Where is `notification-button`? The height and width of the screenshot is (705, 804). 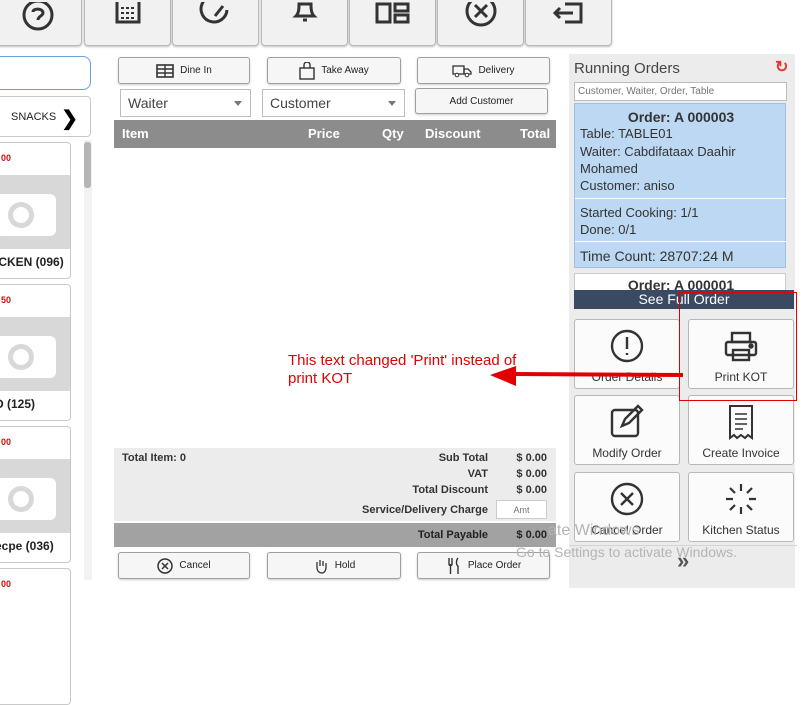 notification-button is located at coordinates (304, 23).